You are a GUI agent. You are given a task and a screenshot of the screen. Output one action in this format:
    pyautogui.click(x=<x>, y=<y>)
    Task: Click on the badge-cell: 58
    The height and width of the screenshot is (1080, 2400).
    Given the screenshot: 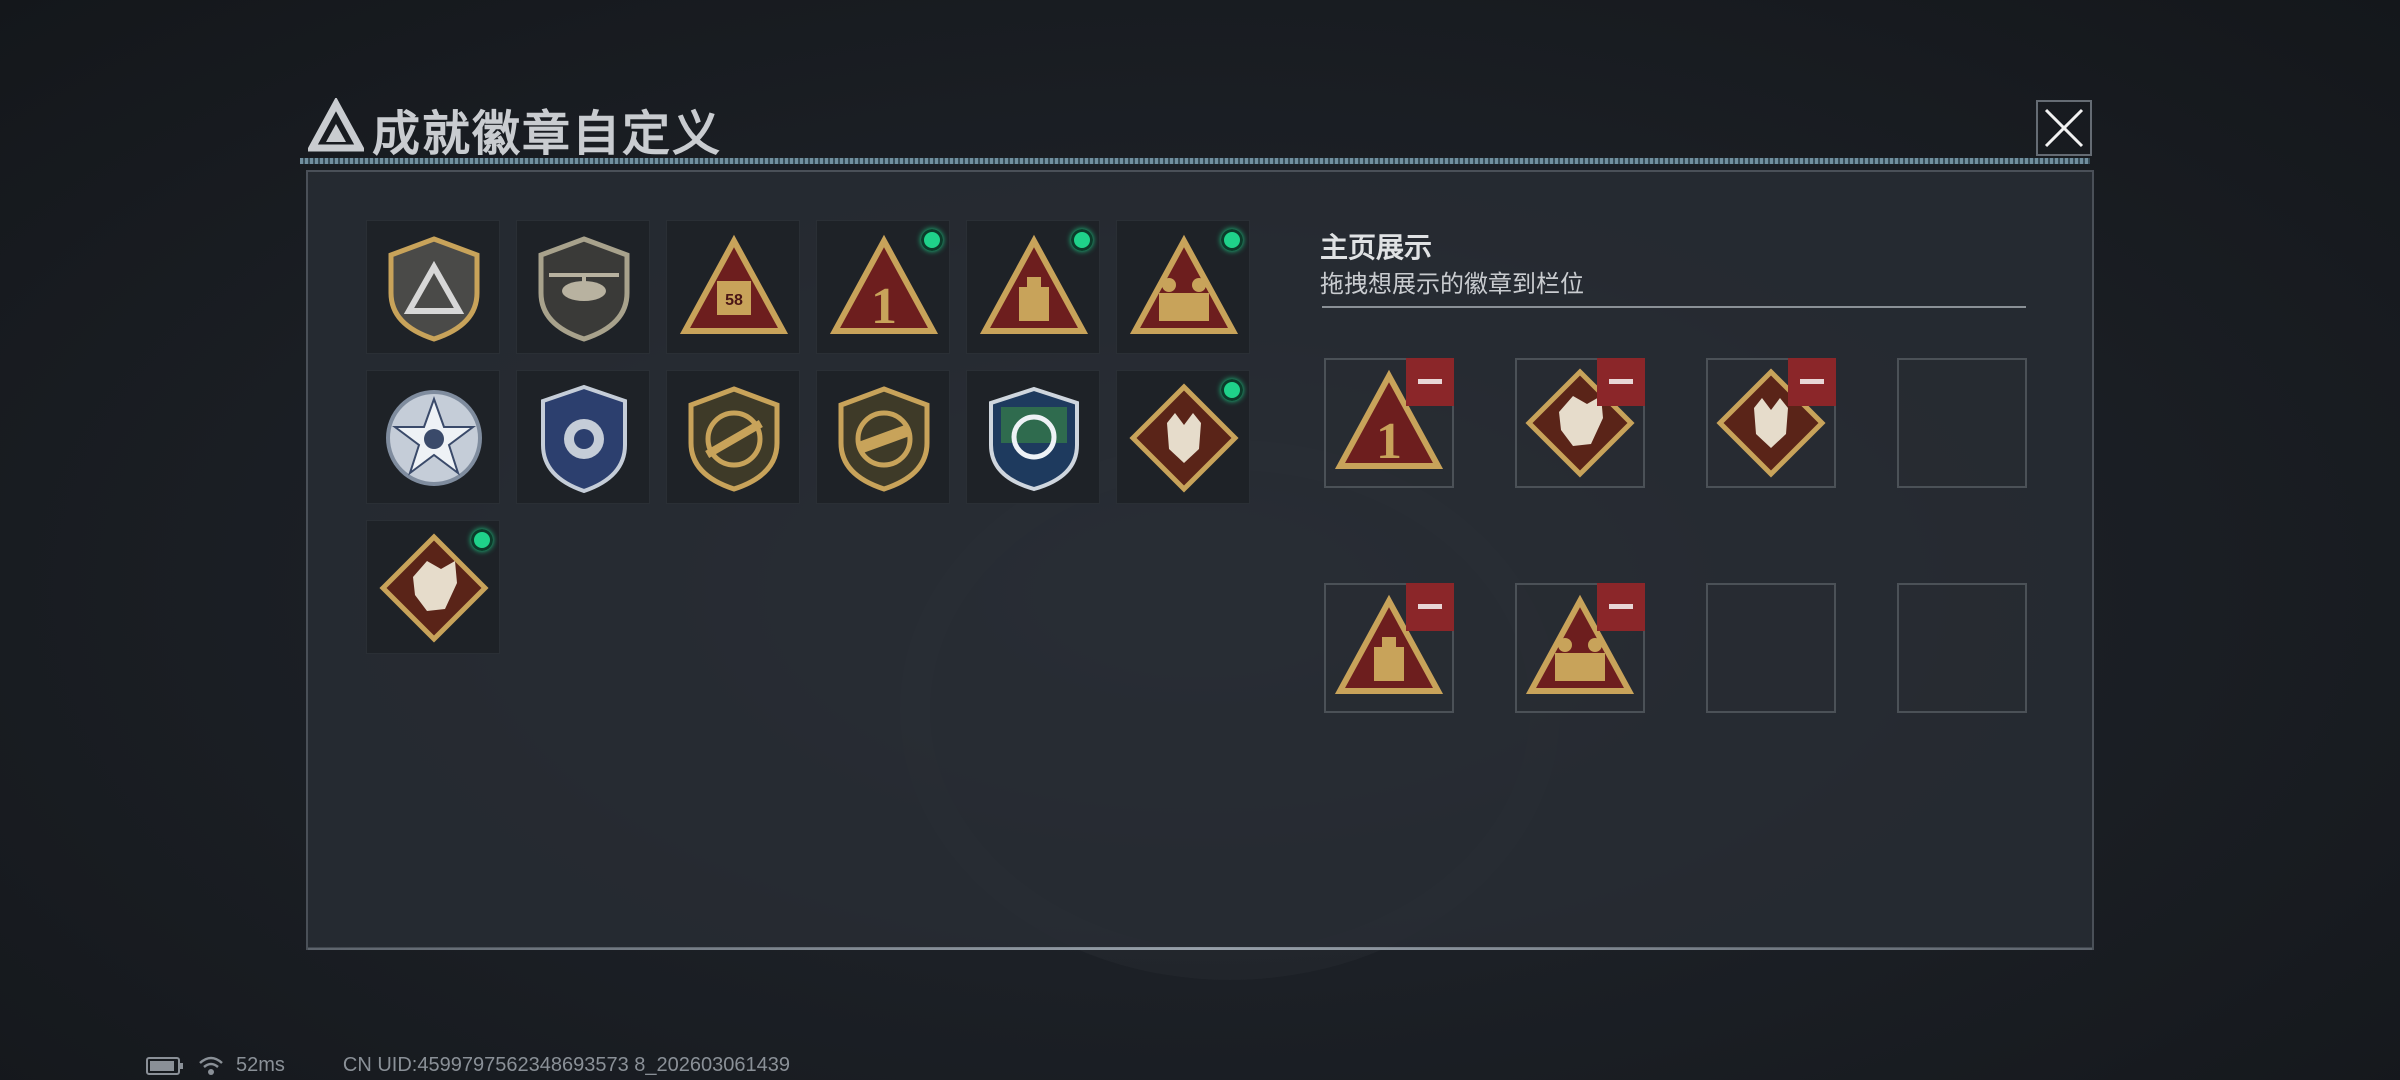 What is the action you would take?
    pyautogui.click(x=733, y=287)
    